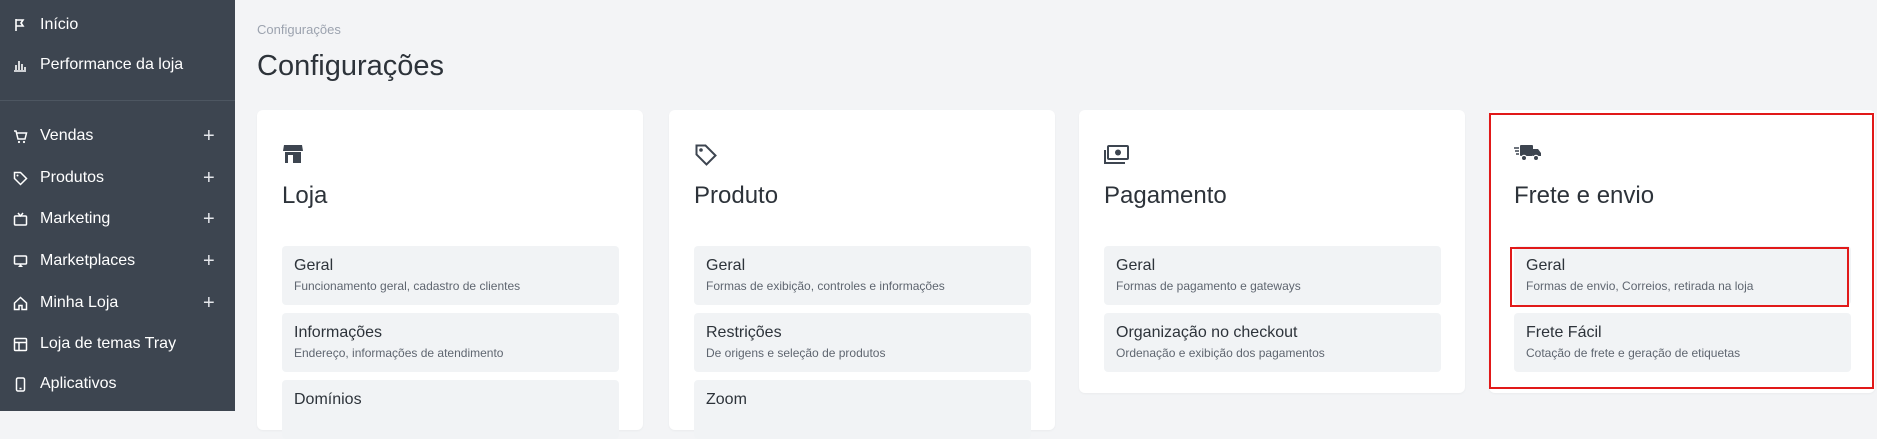 The height and width of the screenshot is (439, 1877). Describe the element at coordinates (726, 399) in the screenshot. I see `item-title: Zoom` at that location.